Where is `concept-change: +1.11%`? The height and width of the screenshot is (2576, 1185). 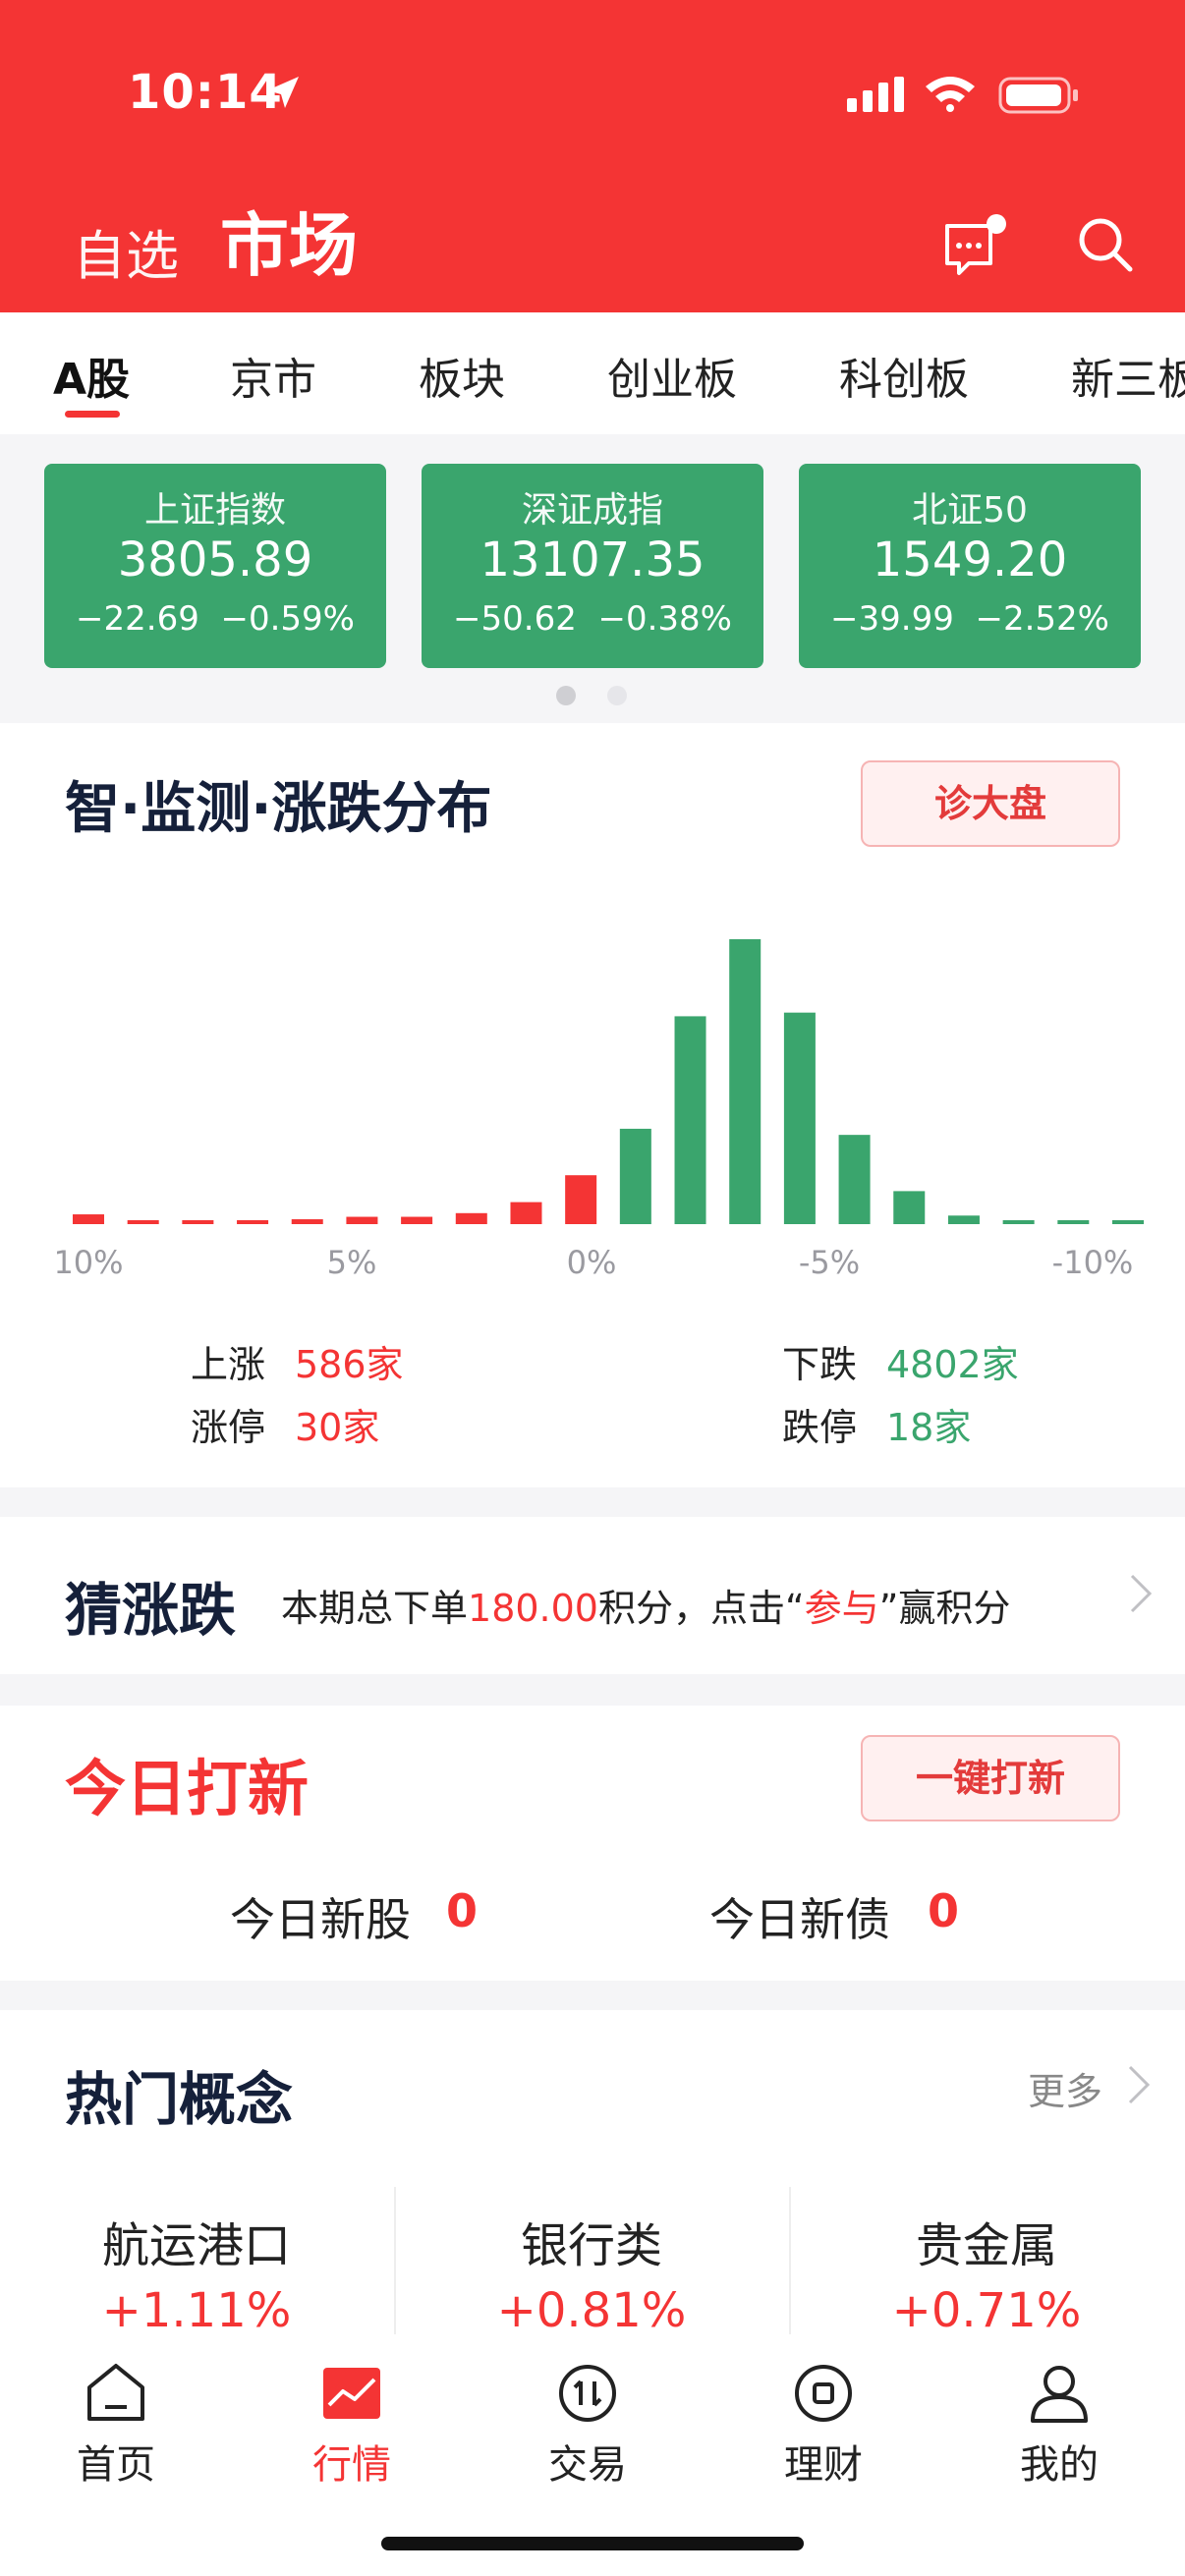 concept-change: +1.11% is located at coordinates (197, 2310).